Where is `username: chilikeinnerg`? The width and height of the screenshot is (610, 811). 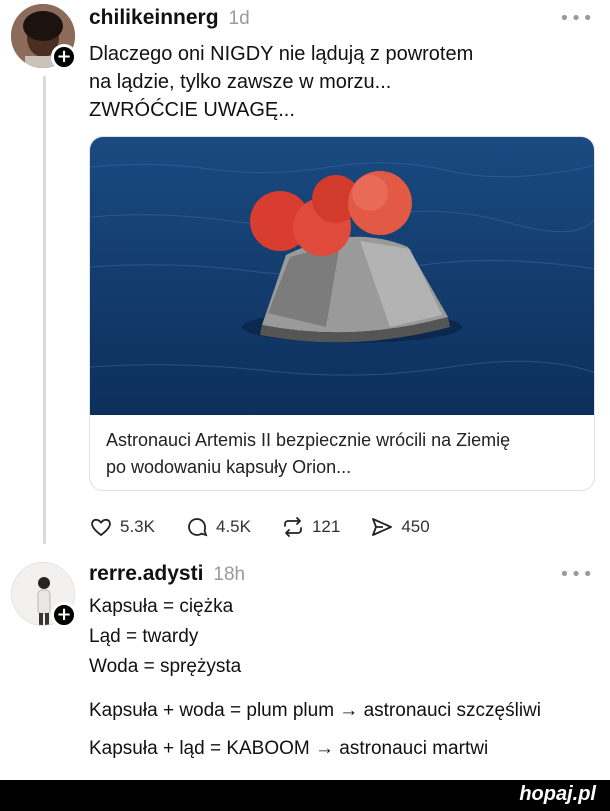 username: chilikeinnerg is located at coordinates (154, 18).